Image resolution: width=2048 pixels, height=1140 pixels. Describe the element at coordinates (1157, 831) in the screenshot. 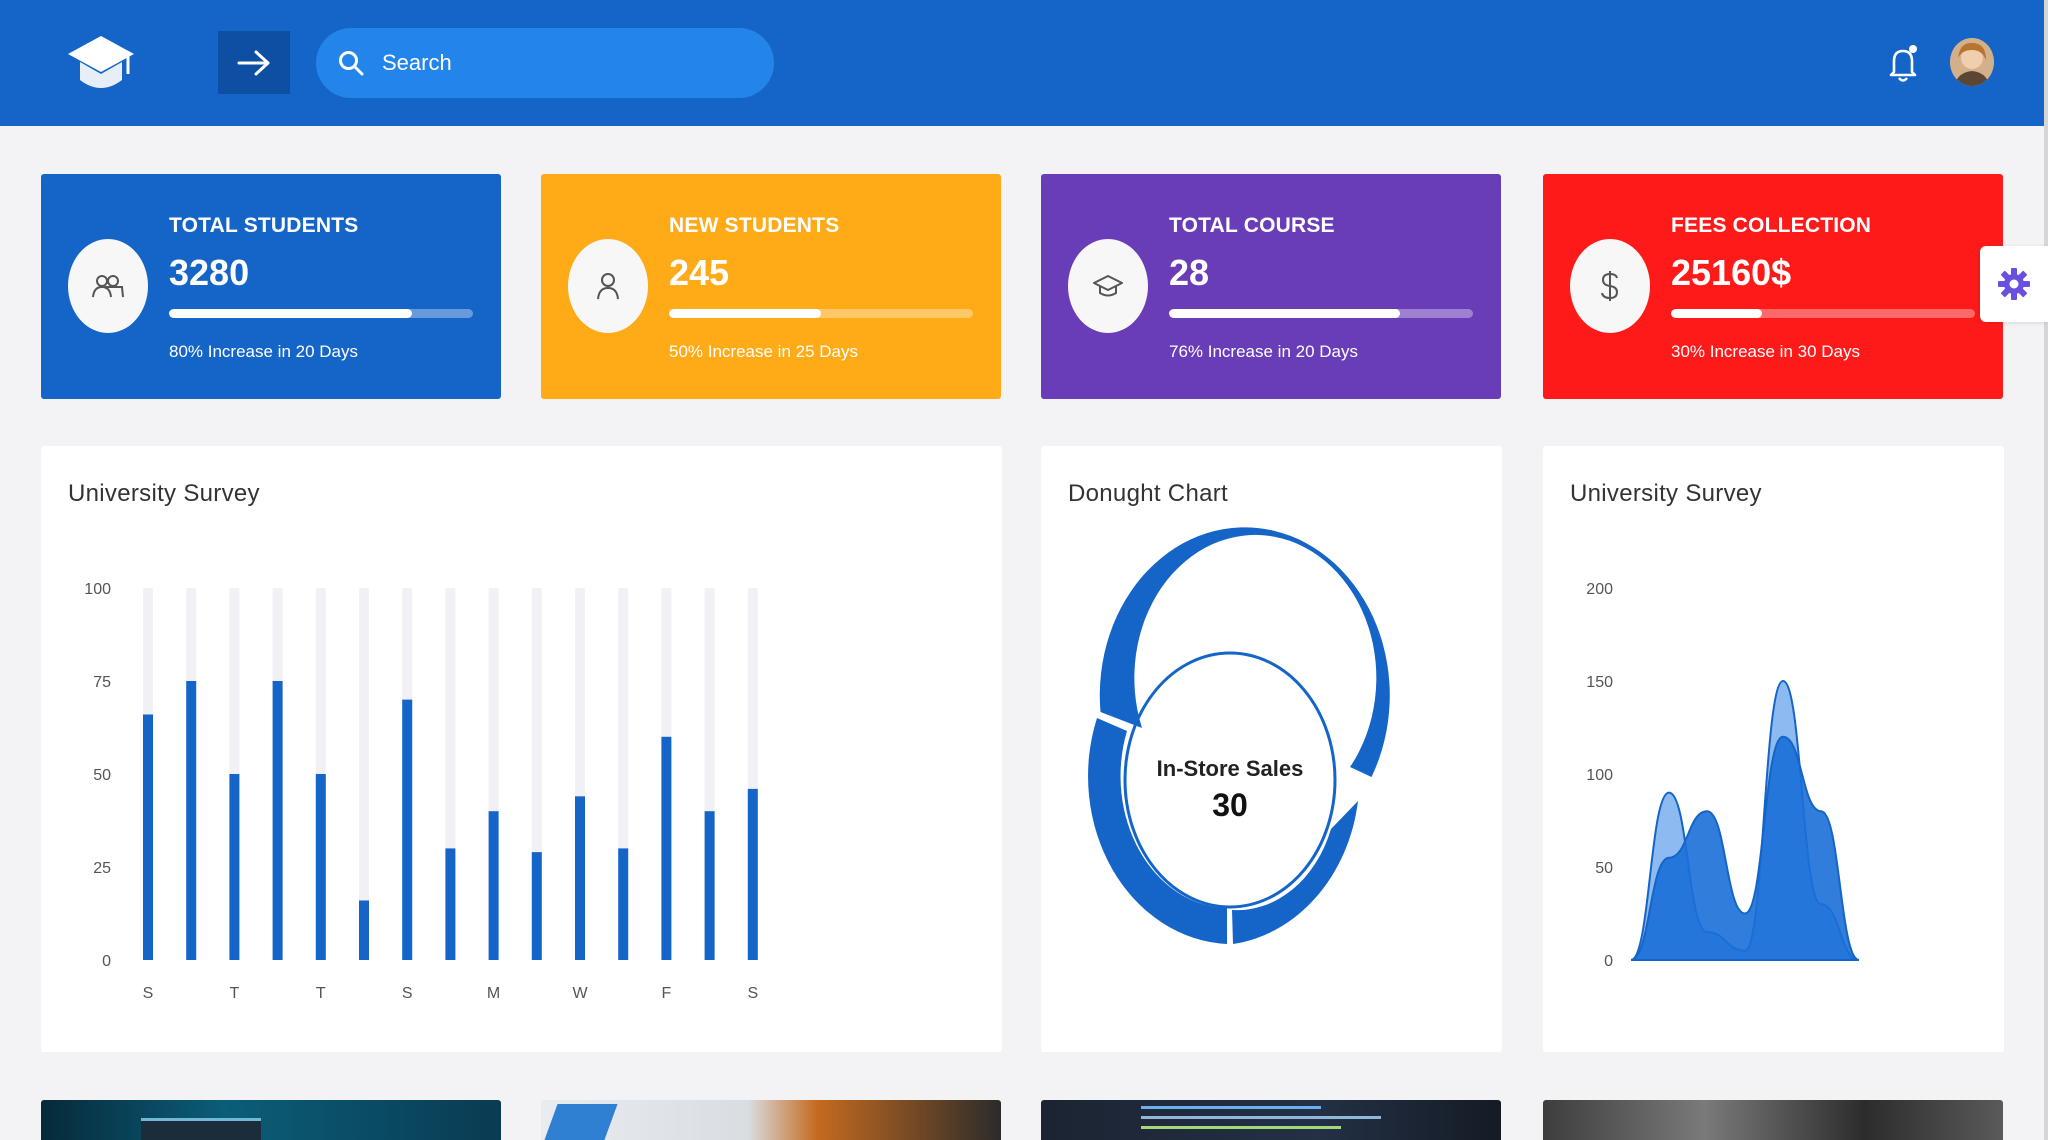

I see `donut-segment-bottom-left` at that location.